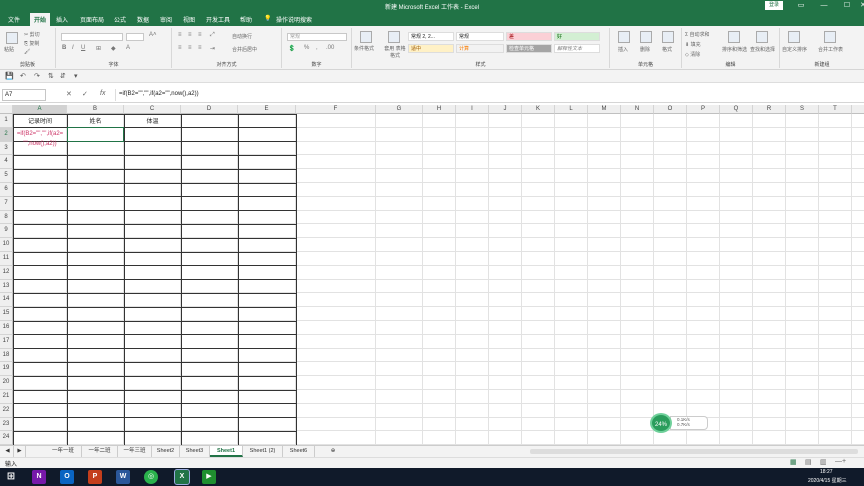  What do you see at coordinates (6, 355) in the screenshot?
I see `row-header-18: 18` at bounding box center [6, 355].